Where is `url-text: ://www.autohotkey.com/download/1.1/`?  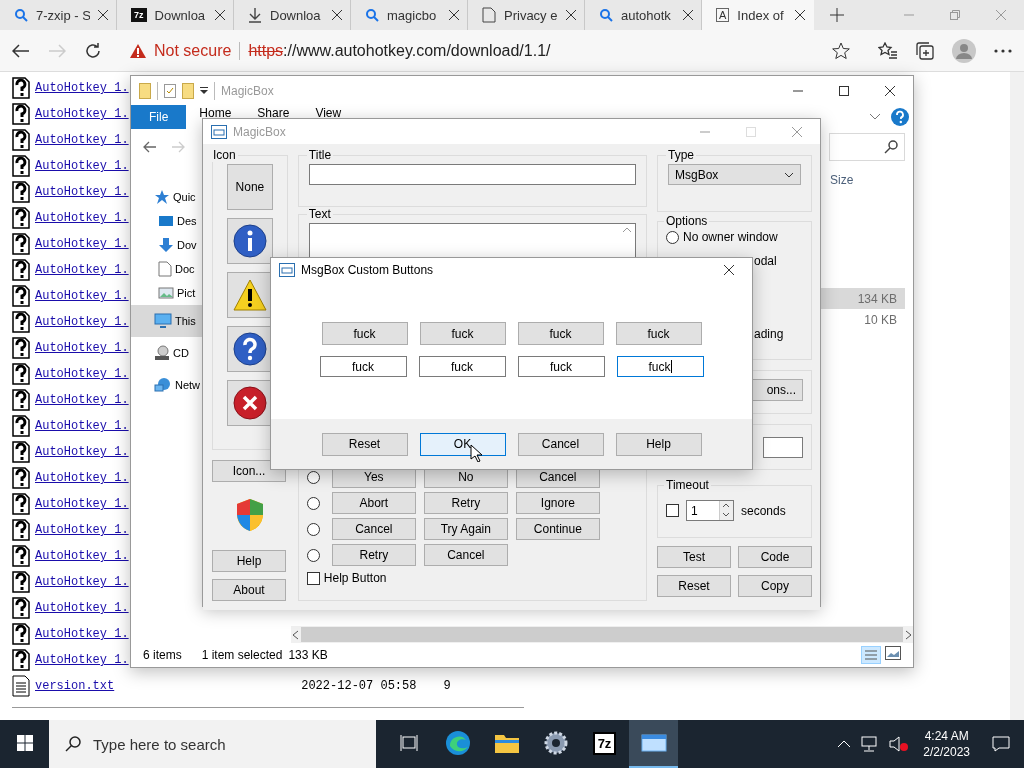 url-text: ://www.autohotkey.com/download/1.1/ is located at coordinates (417, 50).